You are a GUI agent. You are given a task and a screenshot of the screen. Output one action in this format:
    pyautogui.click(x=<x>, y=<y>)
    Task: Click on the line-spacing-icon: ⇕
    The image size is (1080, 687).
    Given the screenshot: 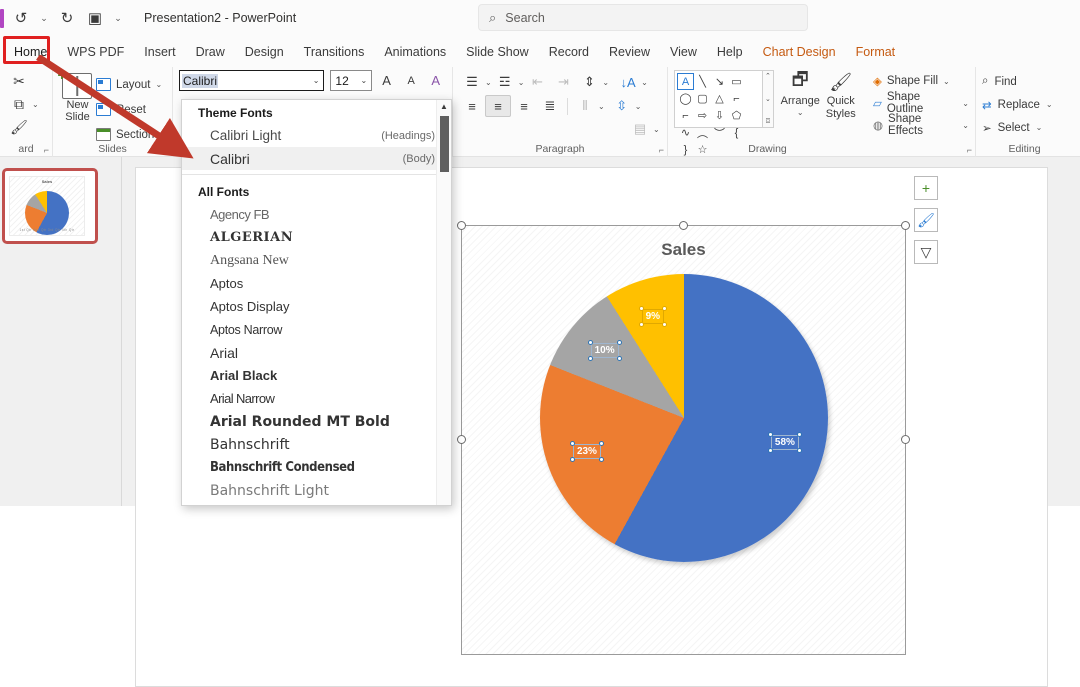 What is the action you would take?
    pyautogui.click(x=589, y=82)
    